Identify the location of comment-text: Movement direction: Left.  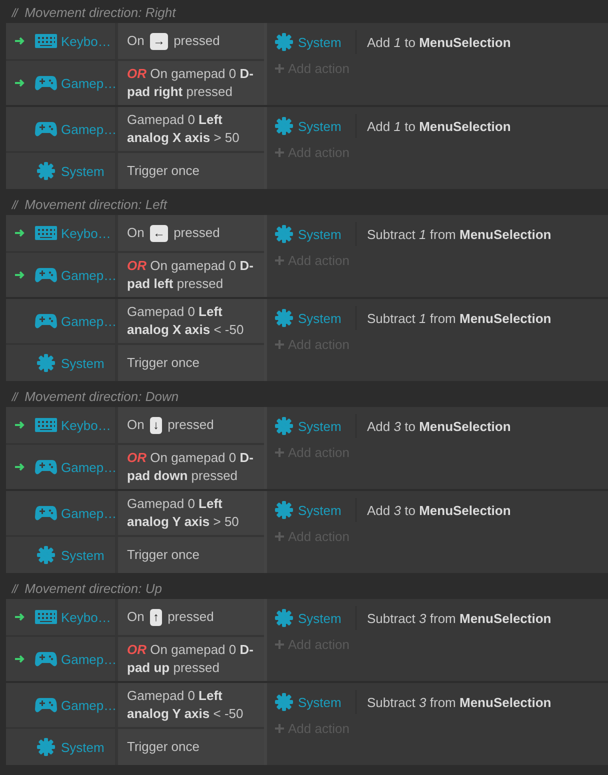
(96, 204).